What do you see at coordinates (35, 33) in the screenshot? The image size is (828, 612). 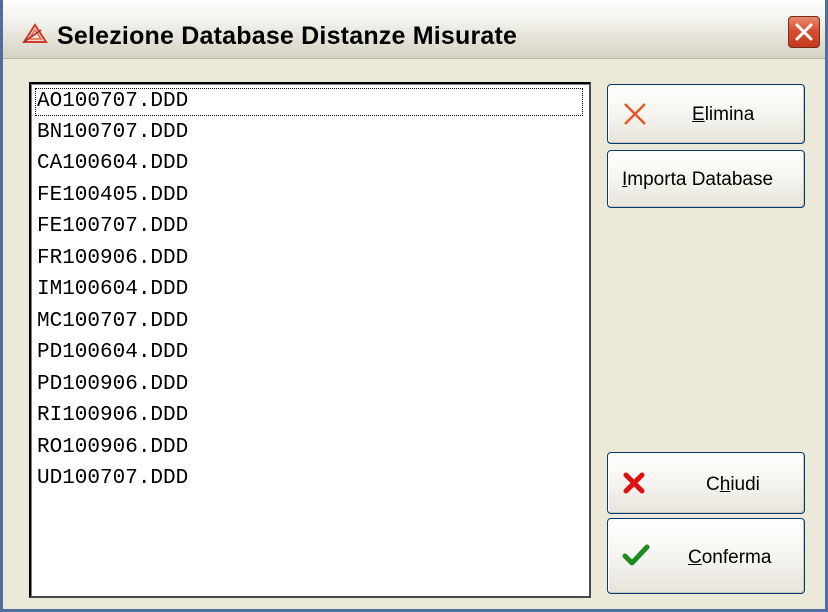 I see `app-triangle-icon` at bounding box center [35, 33].